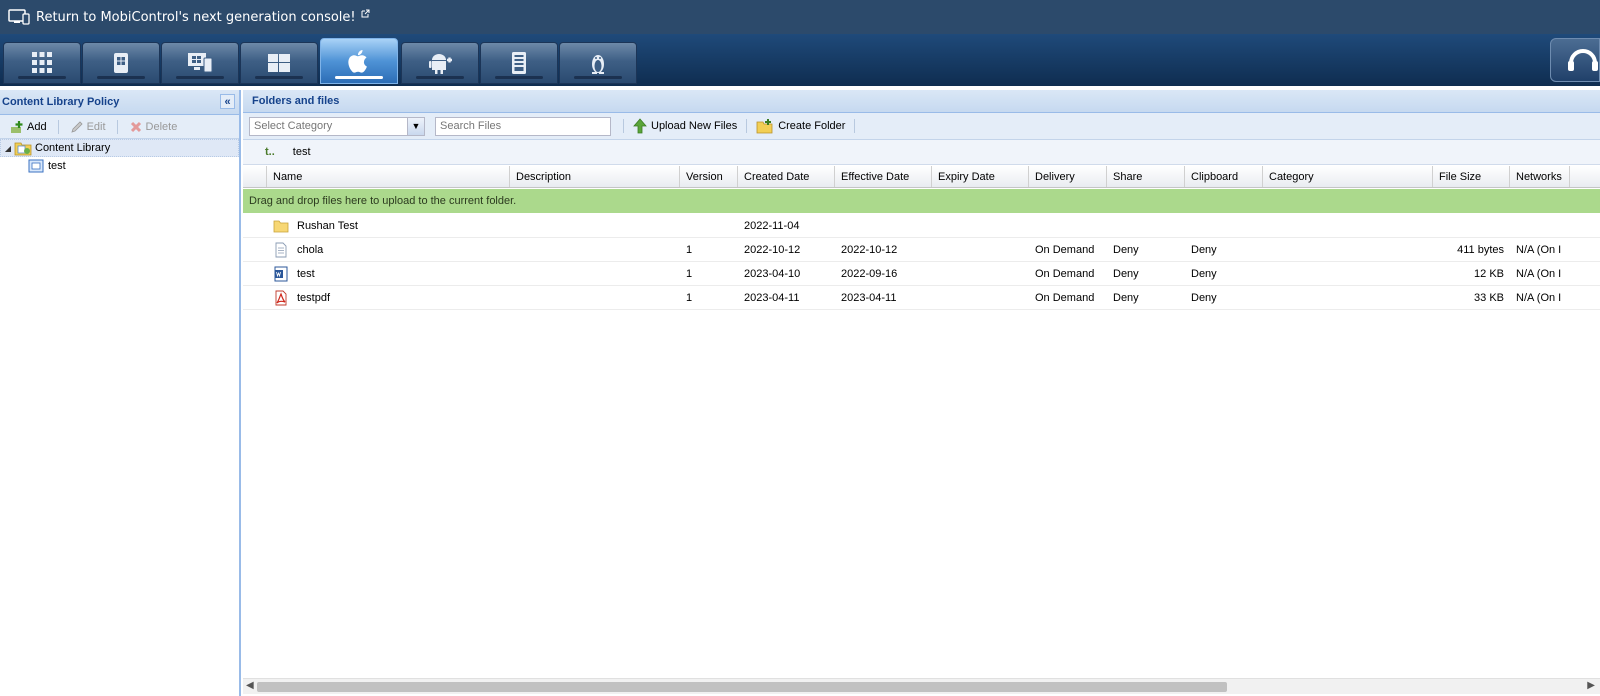 This screenshot has height=696, width=1600. I want to click on cell-description, so click(595, 273).